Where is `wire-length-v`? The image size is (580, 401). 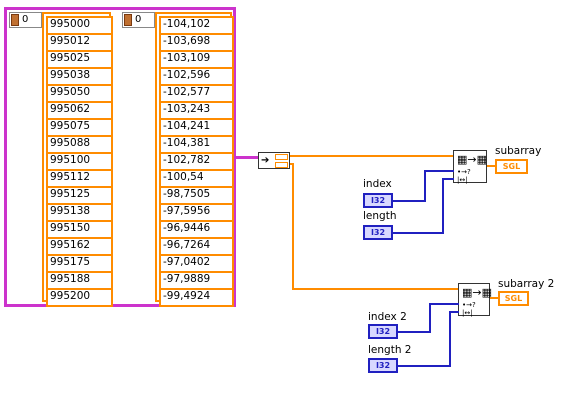
wire-length-v is located at coordinates (443, 206).